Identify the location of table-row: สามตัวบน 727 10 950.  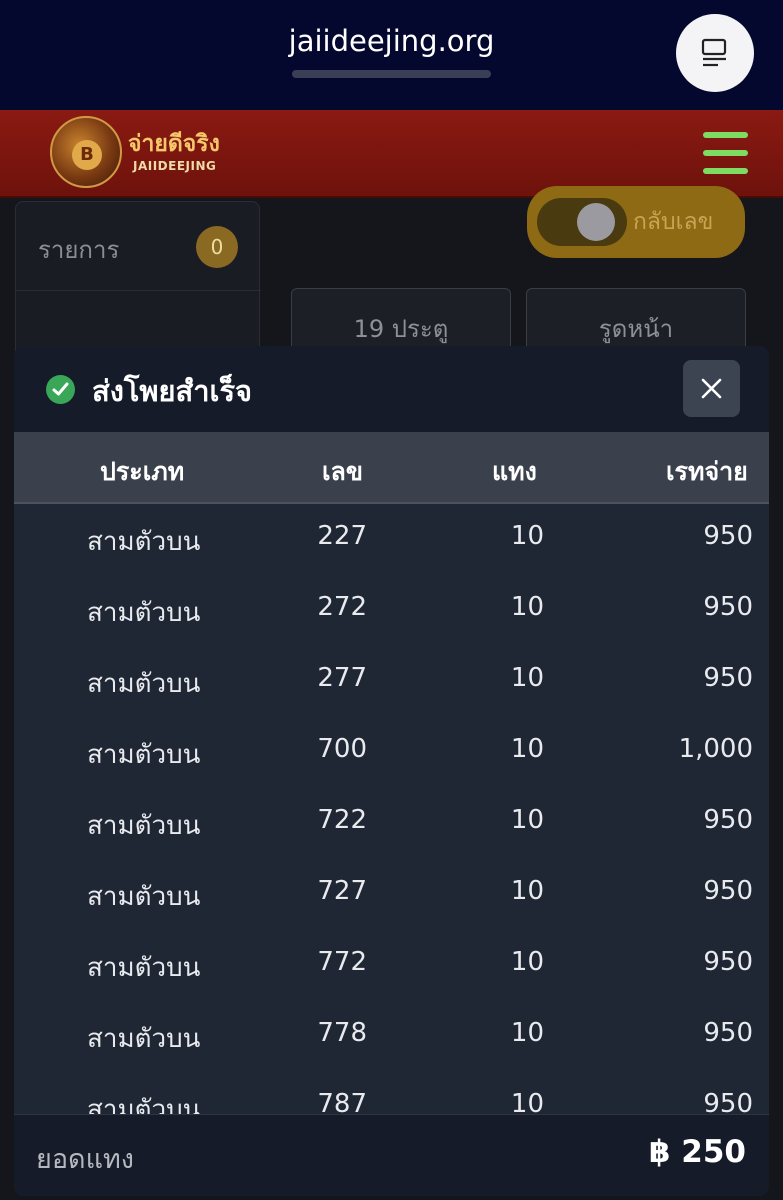
(391, 894).